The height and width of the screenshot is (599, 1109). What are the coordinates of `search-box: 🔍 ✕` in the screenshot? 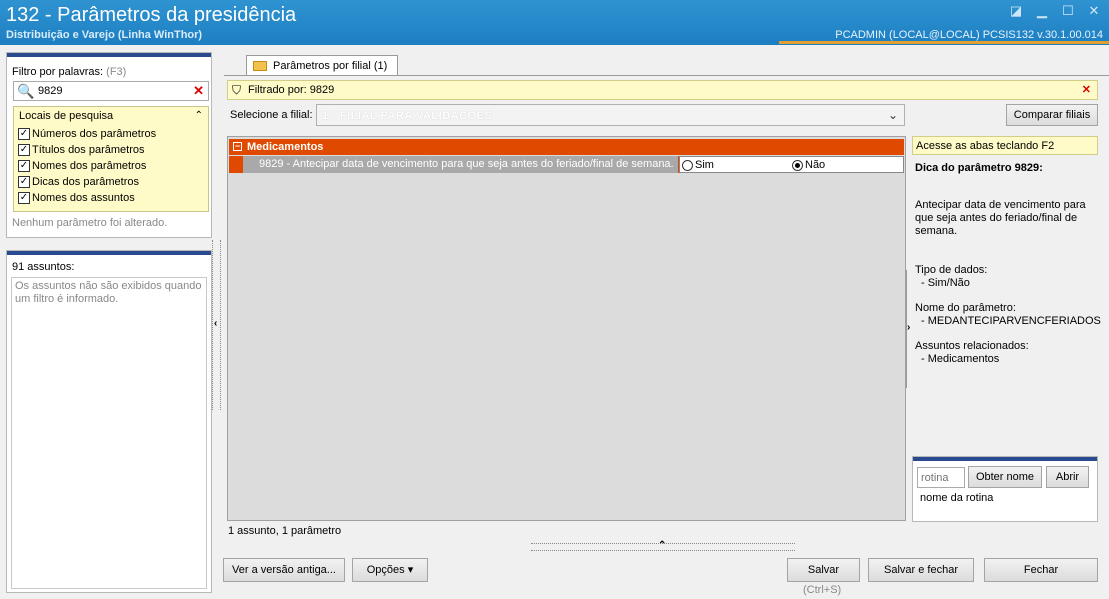 It's located at (111, 91).